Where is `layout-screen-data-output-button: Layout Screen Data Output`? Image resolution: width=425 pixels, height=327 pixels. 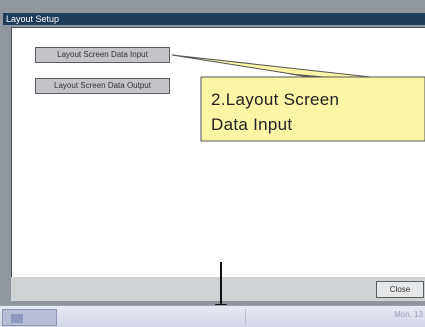 layout-screen-data-output-button: Layout Screen Data Output is located at coordinates (102, 86).